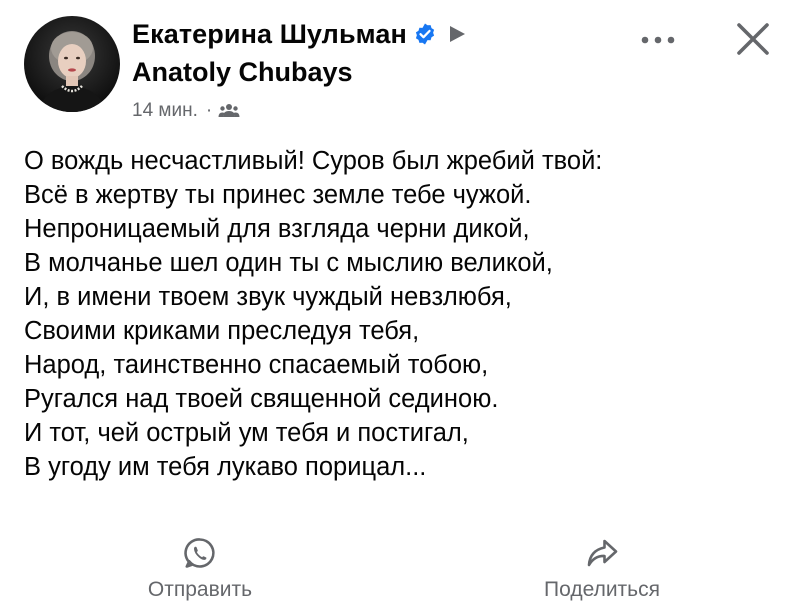 The height and width of the screenshot is (608, 800). I want to click on close-button, so click(753, 39).